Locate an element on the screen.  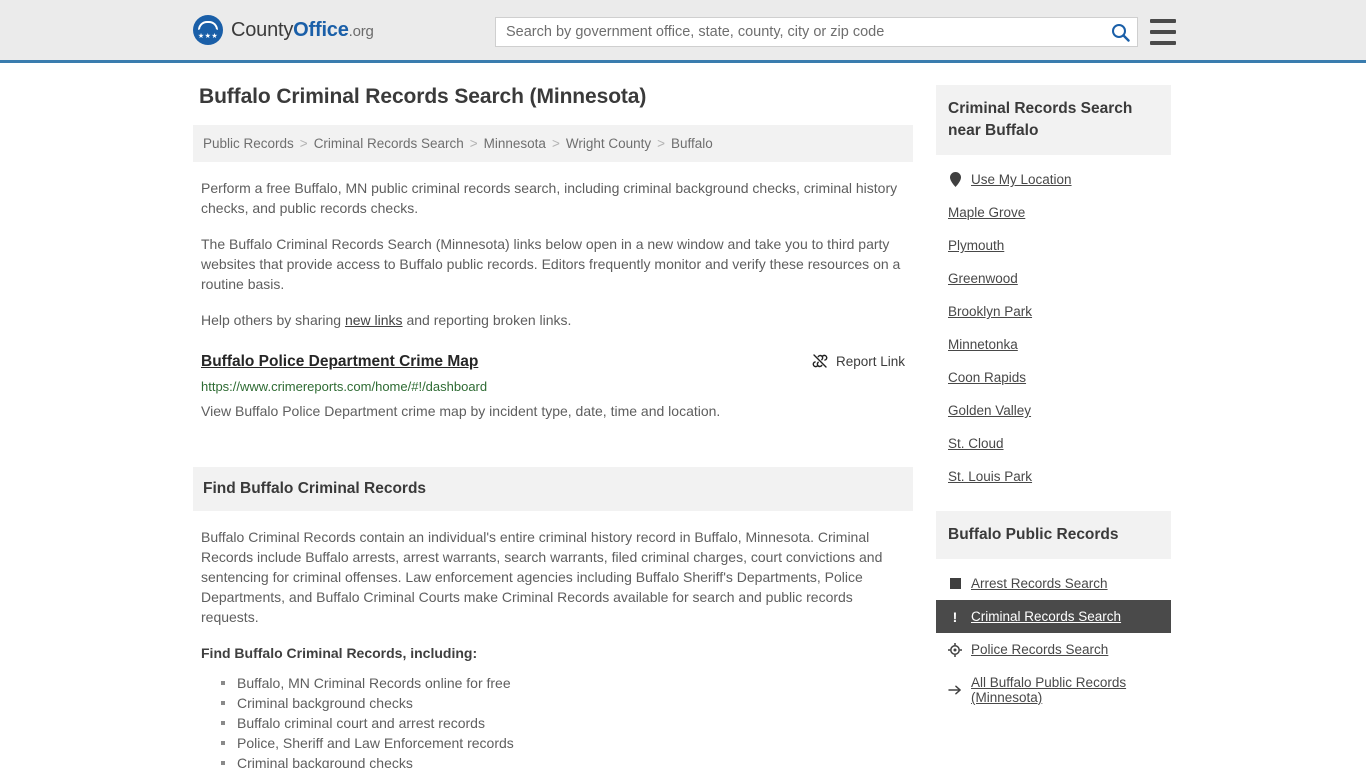
sidebar-item-greenwood: Greenwood is located at coordinates (1053, 278).